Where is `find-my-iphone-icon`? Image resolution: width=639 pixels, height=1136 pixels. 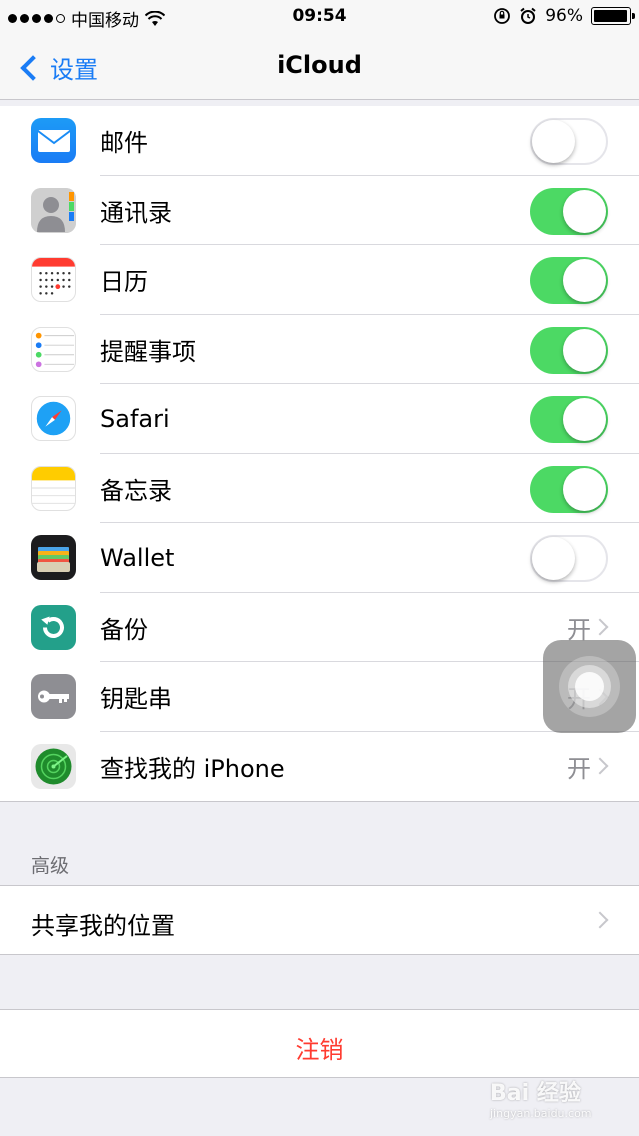
find-my-iphone-icon is located at coordinates (53, 766).